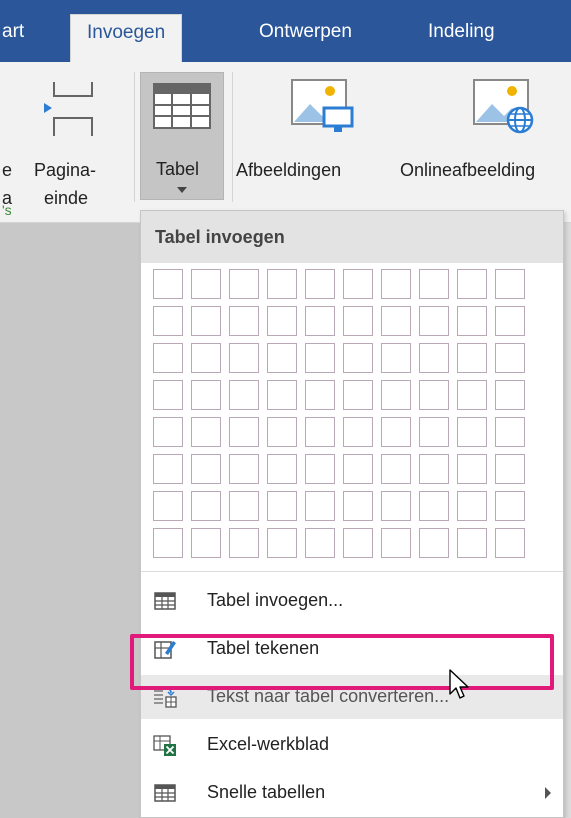 The width and height of the screenshot is (571, 818). Describe the element at coordinates (13, 32) in the screenshot. I see `tab-start: art` at that location.